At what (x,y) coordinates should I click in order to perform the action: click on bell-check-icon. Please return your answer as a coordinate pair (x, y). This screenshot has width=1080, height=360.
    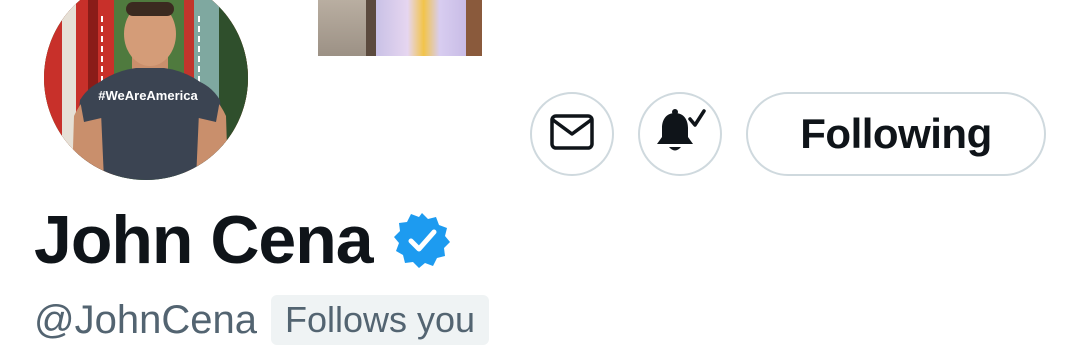
    Looking at the image, I should click on (680, 134).